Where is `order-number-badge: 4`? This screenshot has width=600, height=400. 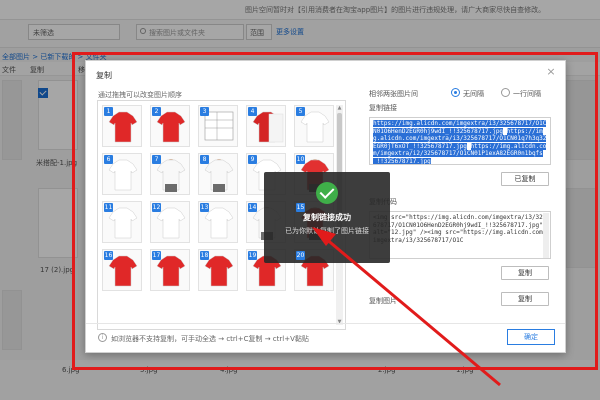 order-number-badge: 4 is located at coordinates (252, 111).